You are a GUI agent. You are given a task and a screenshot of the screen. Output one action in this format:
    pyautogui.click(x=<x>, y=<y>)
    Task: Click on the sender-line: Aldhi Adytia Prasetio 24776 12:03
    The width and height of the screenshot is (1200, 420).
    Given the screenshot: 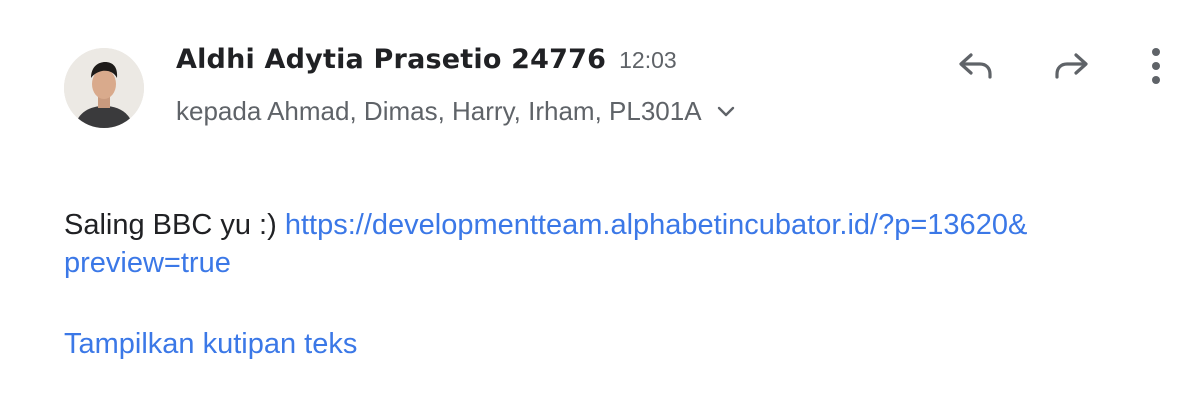 What is the action you would take?
    pyautogui.click(x=426, y=59)
    